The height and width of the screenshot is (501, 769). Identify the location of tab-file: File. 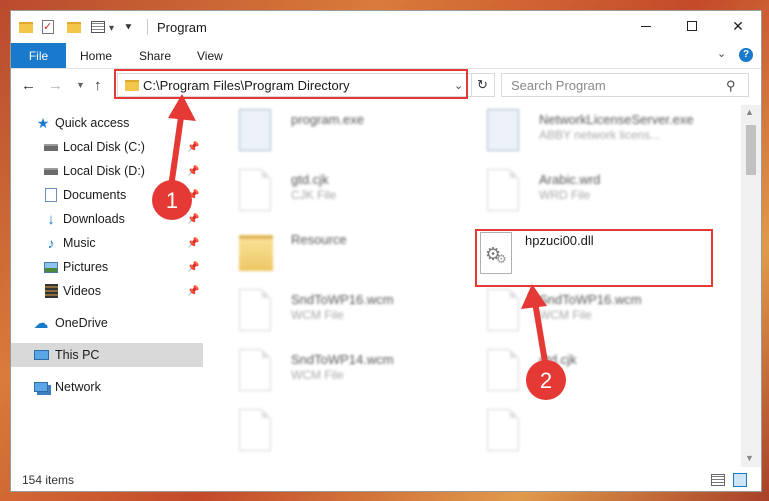
(38, 55).